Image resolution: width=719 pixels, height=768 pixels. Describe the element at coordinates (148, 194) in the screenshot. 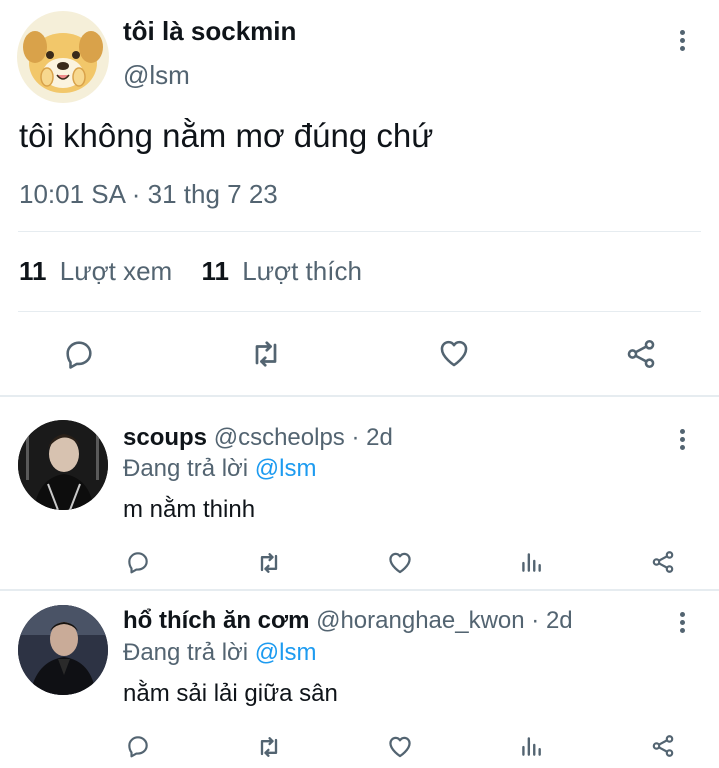

I see `main-timestamp: 10:01 SA · 31 thg 7 23` at that location.